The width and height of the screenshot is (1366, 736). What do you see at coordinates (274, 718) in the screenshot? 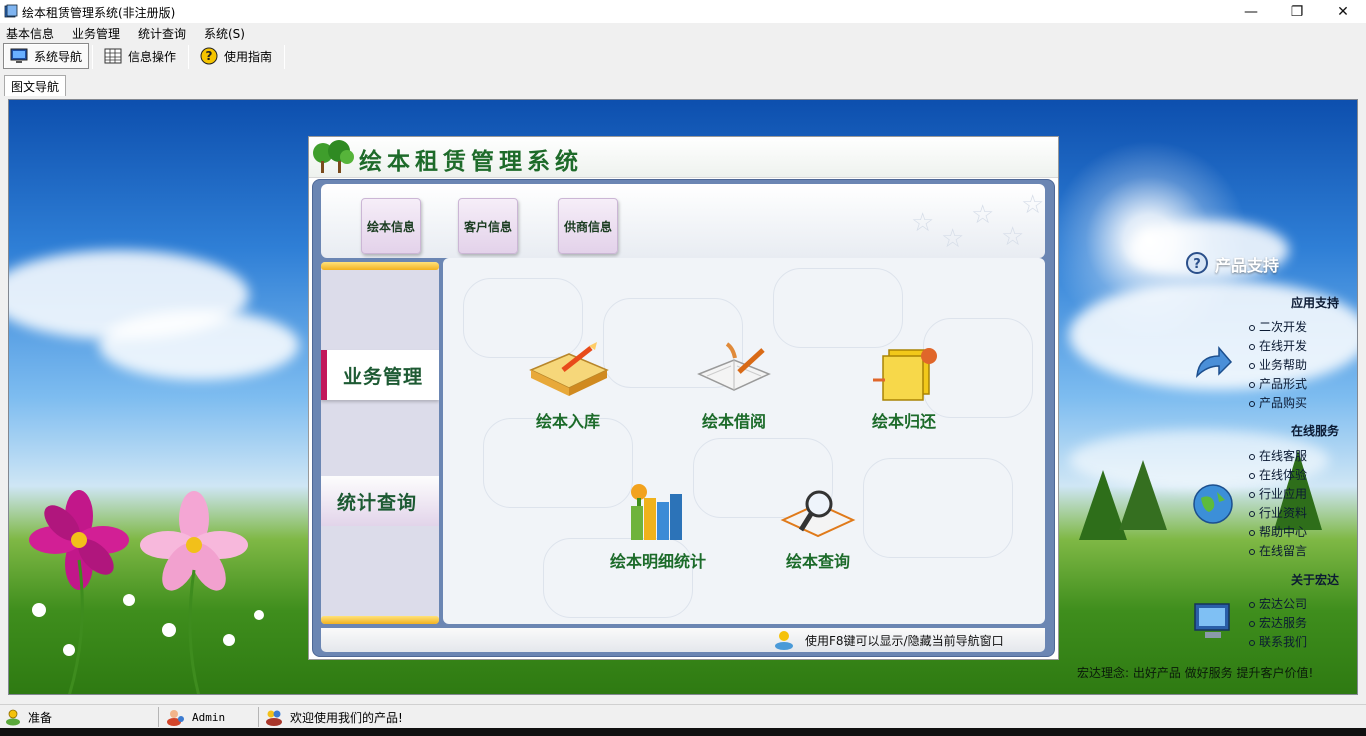
I see `users-group-icon` at bounding box center [274, 718].